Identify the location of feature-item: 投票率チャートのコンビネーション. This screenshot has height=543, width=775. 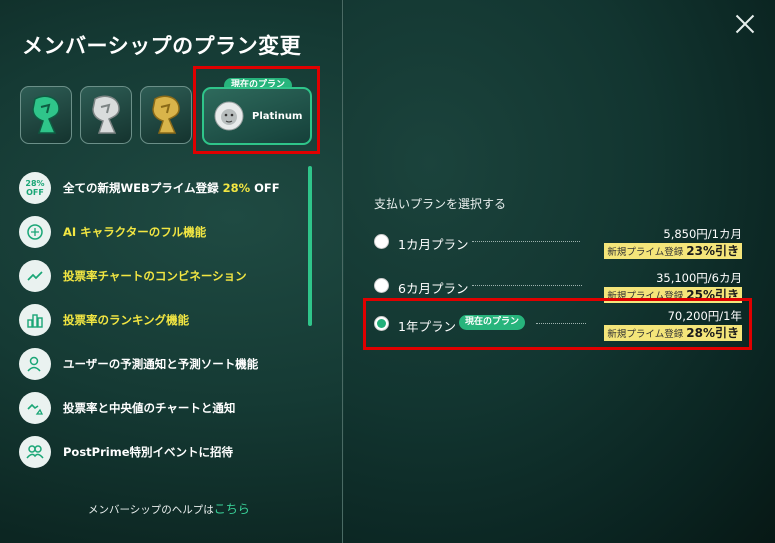
(164, 276).